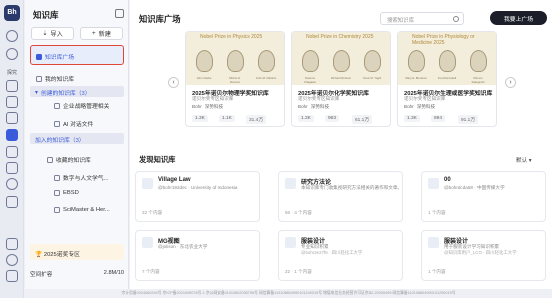 The width and height of the screenshot is (552, 298). I want to click on sort-dropdown: 默认 ▾, so click(524, 160).